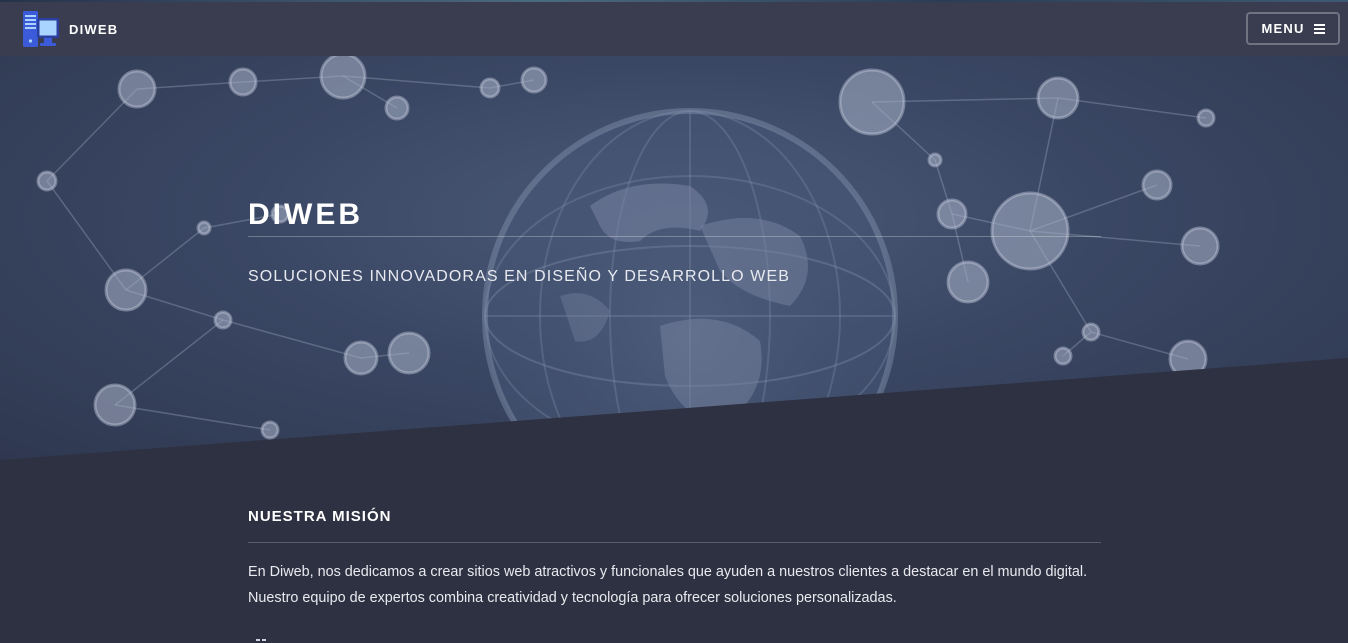 The height and width of the screenshot is (643, 1348). I want to click on mission-divider, so click(674, 542).